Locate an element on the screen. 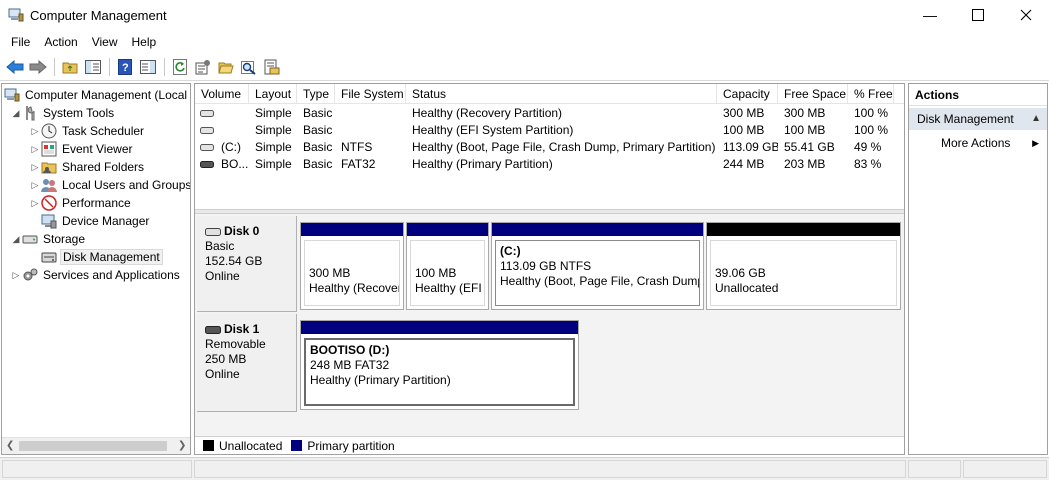 The width and height of the screenshot is (1049, 480). search-icon is located at coordinates (248, 67).